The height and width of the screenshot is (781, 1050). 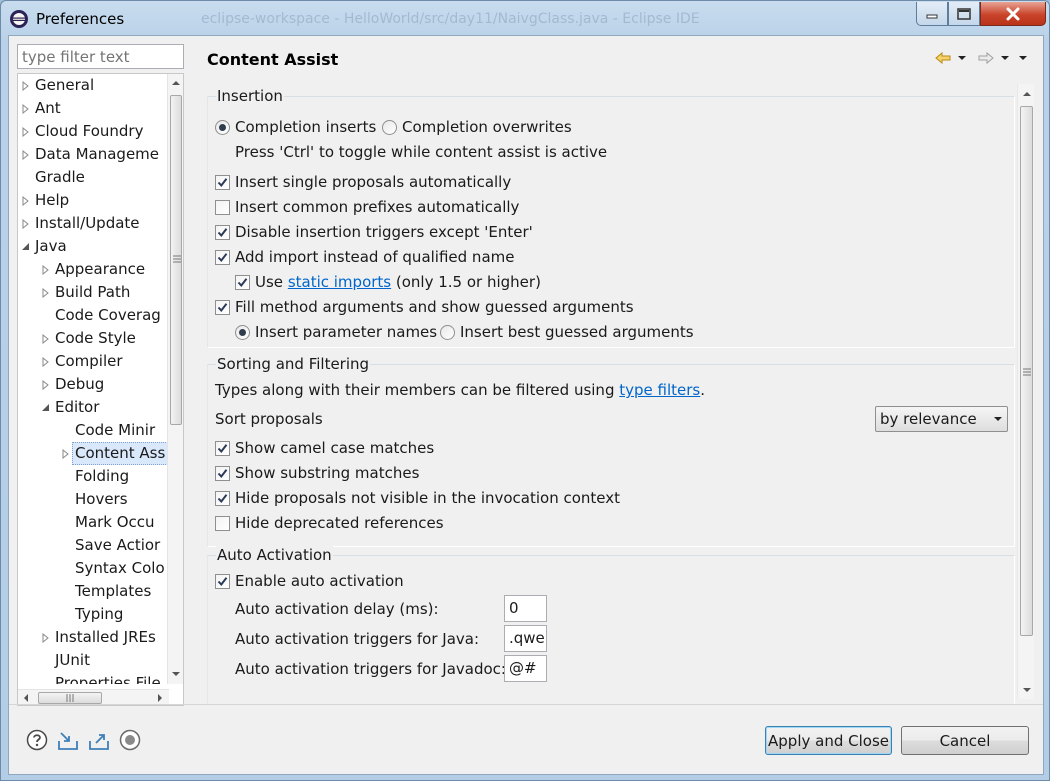 I want to click on insert-param-names-radio: Insert parameter names, so click(x=336, y=332).